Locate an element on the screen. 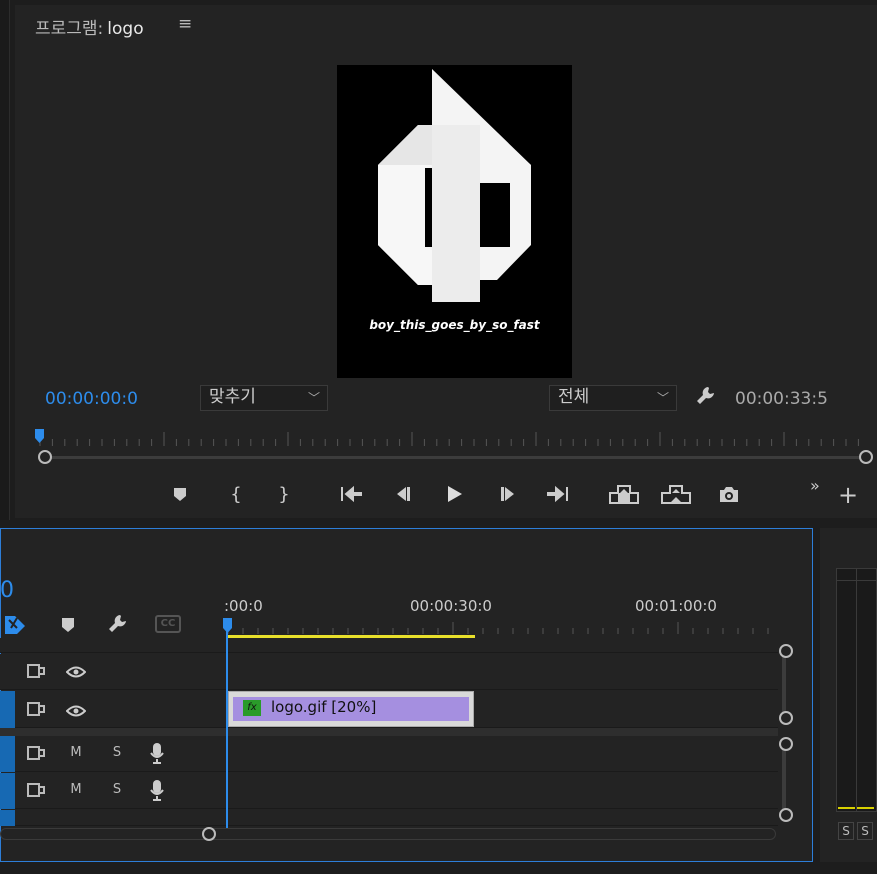 Image resolution: width=877 pixels, height=874 pixels. a-scroll-handle-top is located at coordinates (786, 744).